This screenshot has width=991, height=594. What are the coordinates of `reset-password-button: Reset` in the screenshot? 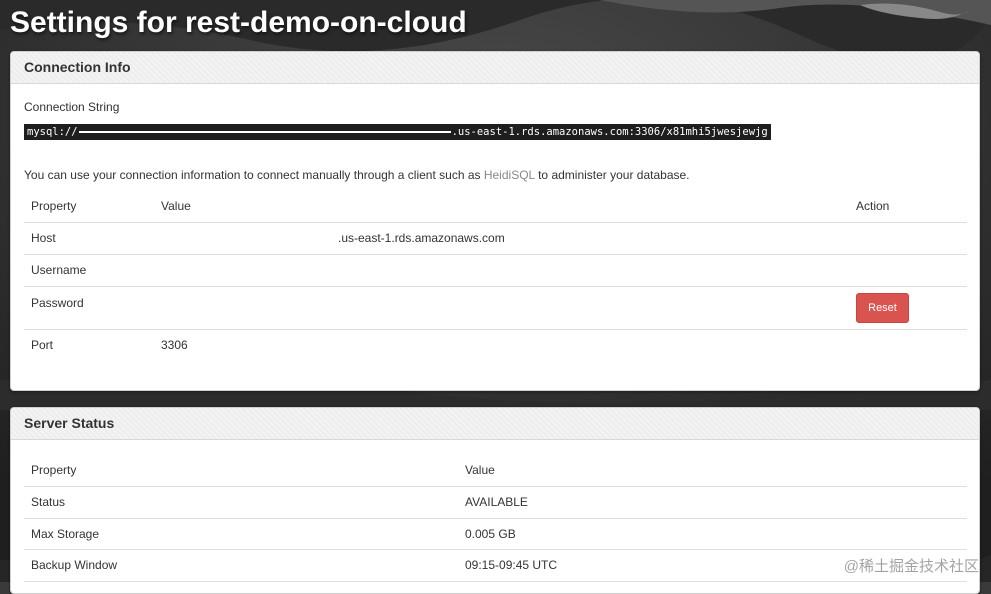 It's located at (882, 307).